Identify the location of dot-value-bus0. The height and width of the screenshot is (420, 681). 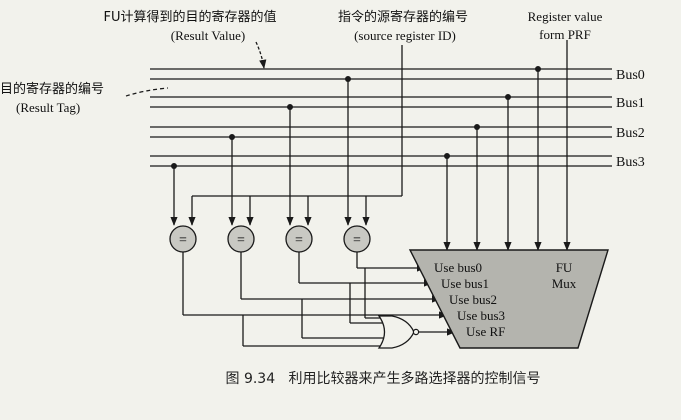
(538, 69).